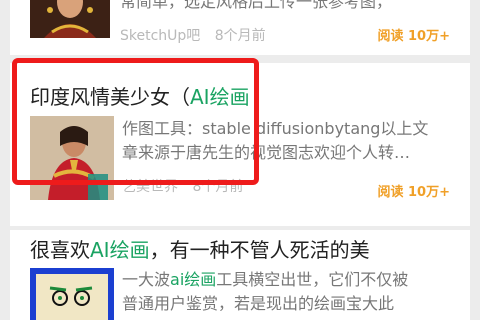 This screenshot has height=320, width=480. What do you see at coordinates (259, 250) in the screenshot?
I see `article-title-text: ，有一种不管人死活的美` at bounding box center [259, 250].